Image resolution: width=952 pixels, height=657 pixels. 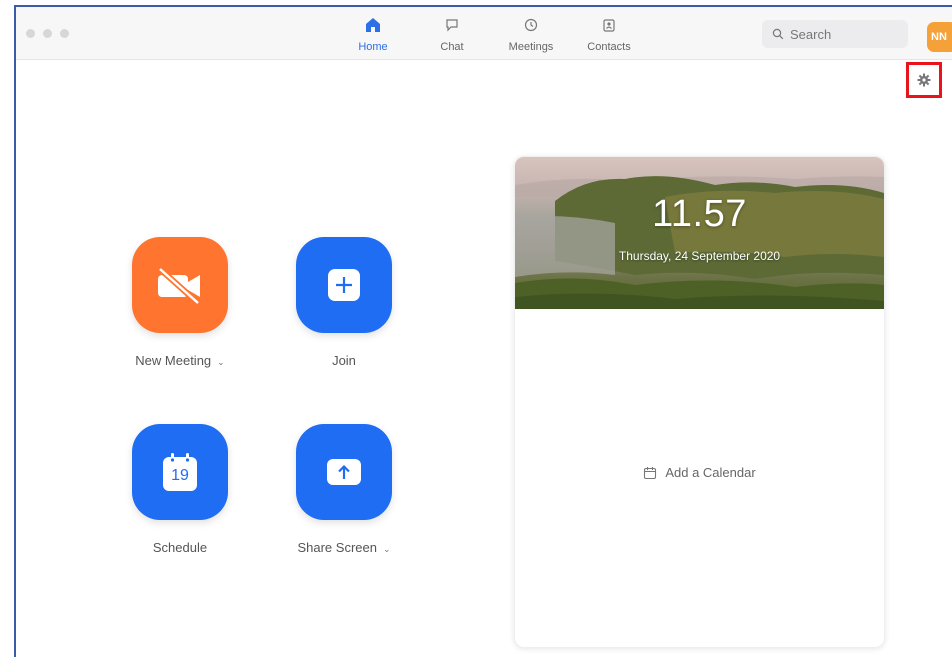 I want to click on new-meeting-button, so click(x=180, y=285).